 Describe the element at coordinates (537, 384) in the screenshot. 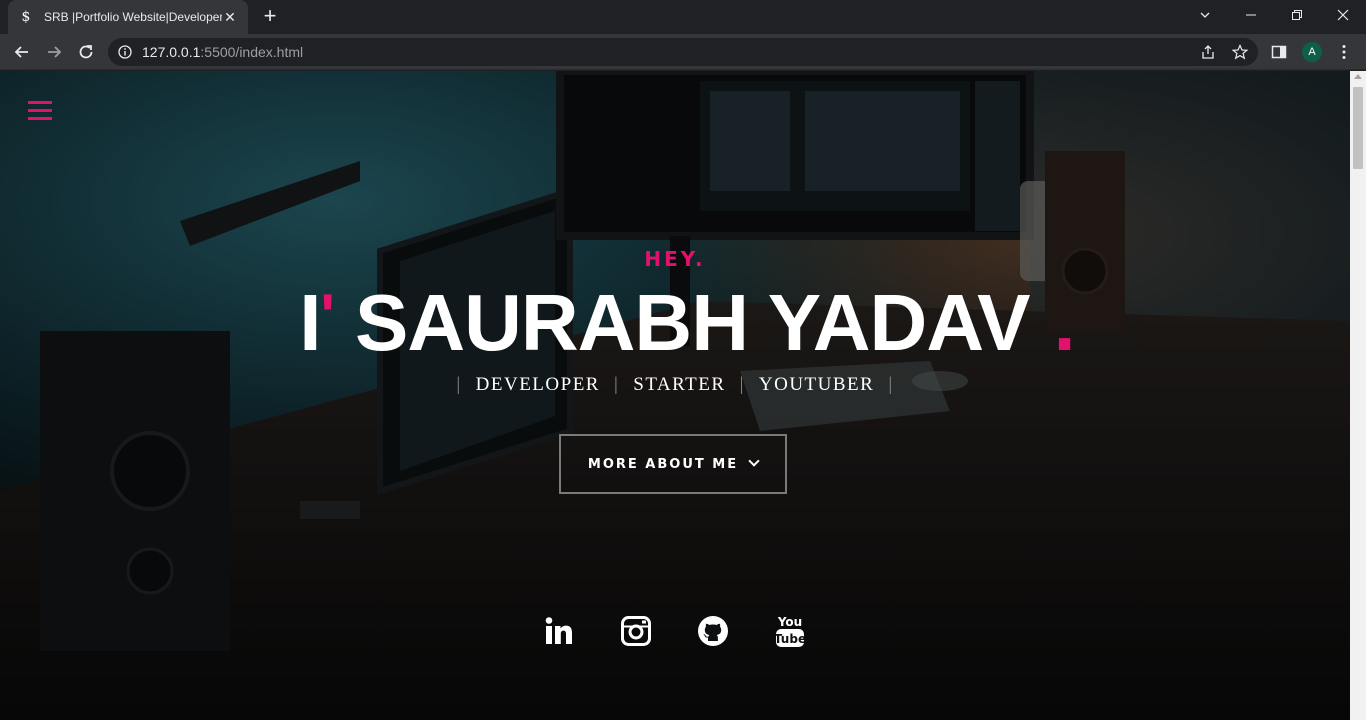

I see `role-developer: DEVELOPER` at that location.